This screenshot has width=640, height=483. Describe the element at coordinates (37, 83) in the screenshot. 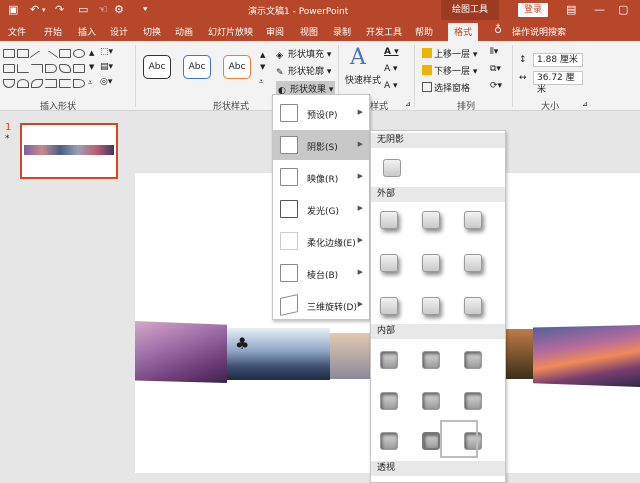

I see `wave-shape-icon` at that location.